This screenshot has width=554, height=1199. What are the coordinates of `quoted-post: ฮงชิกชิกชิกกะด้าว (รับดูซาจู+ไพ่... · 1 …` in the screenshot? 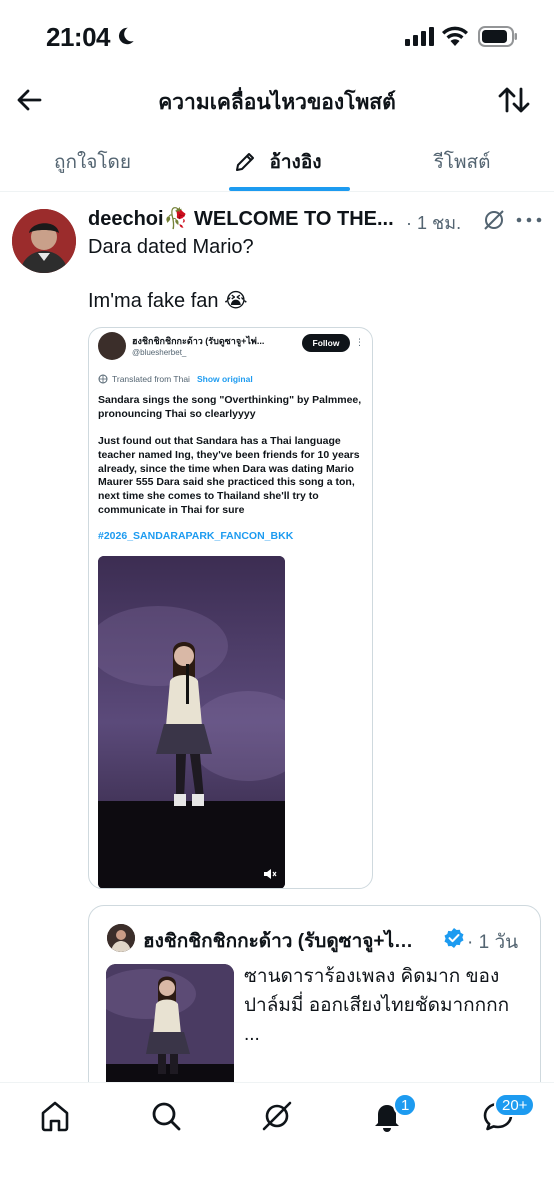 It's located at (314, 993).